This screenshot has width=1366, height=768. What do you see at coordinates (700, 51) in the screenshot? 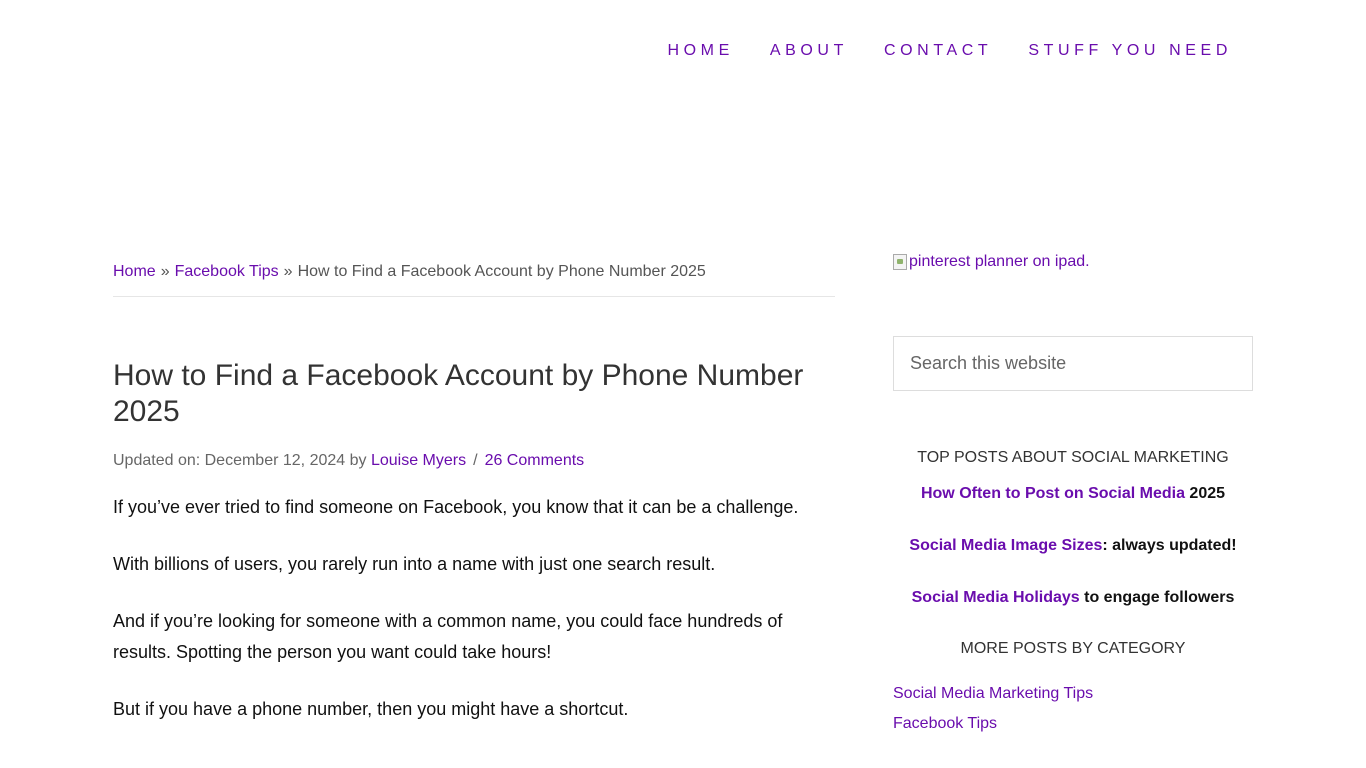
I see `nav-home-link: HOME` at bounding box center [700, 51].